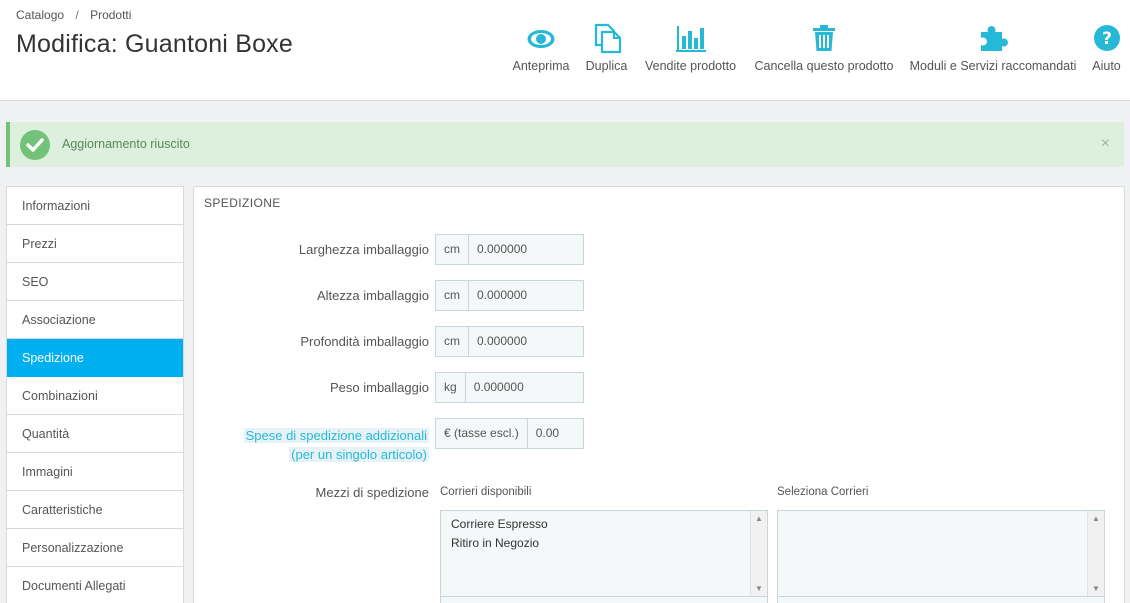 The width and height of the screenshot is (1130, 603). What do you see at coordinates (110, 15) in the screenshot?
I see `breadcrumb-products: Prodotti` at bounding box center [110, 15].